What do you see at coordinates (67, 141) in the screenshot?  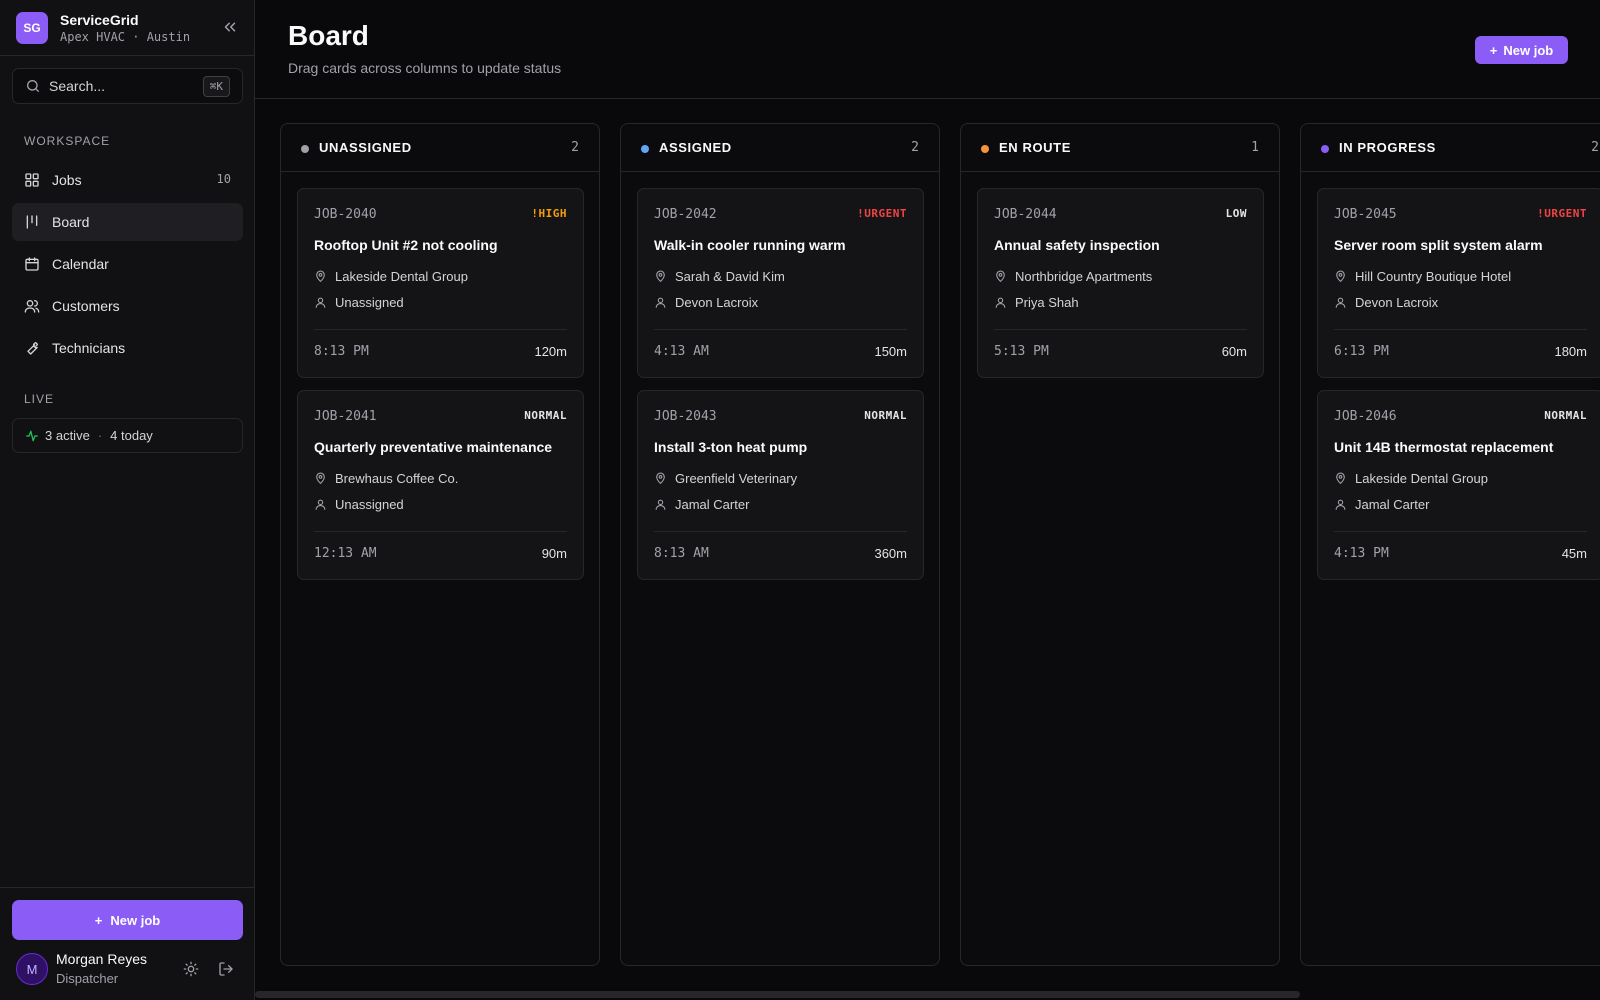 I see `workspace-label: WORKSPACE` at bounding box center [67, 141].